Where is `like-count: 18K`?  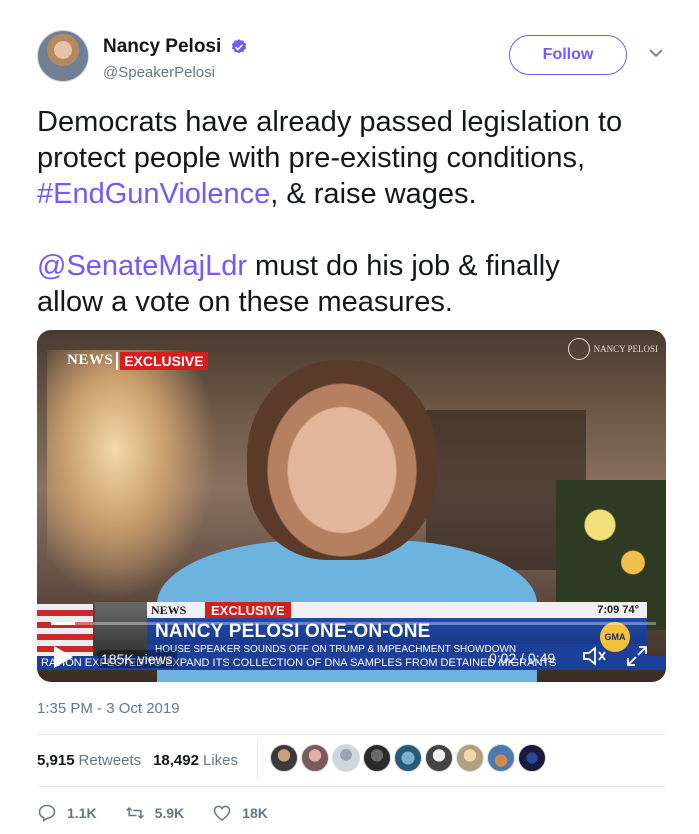 like-count: 18K is located at coordinates (255, 813).